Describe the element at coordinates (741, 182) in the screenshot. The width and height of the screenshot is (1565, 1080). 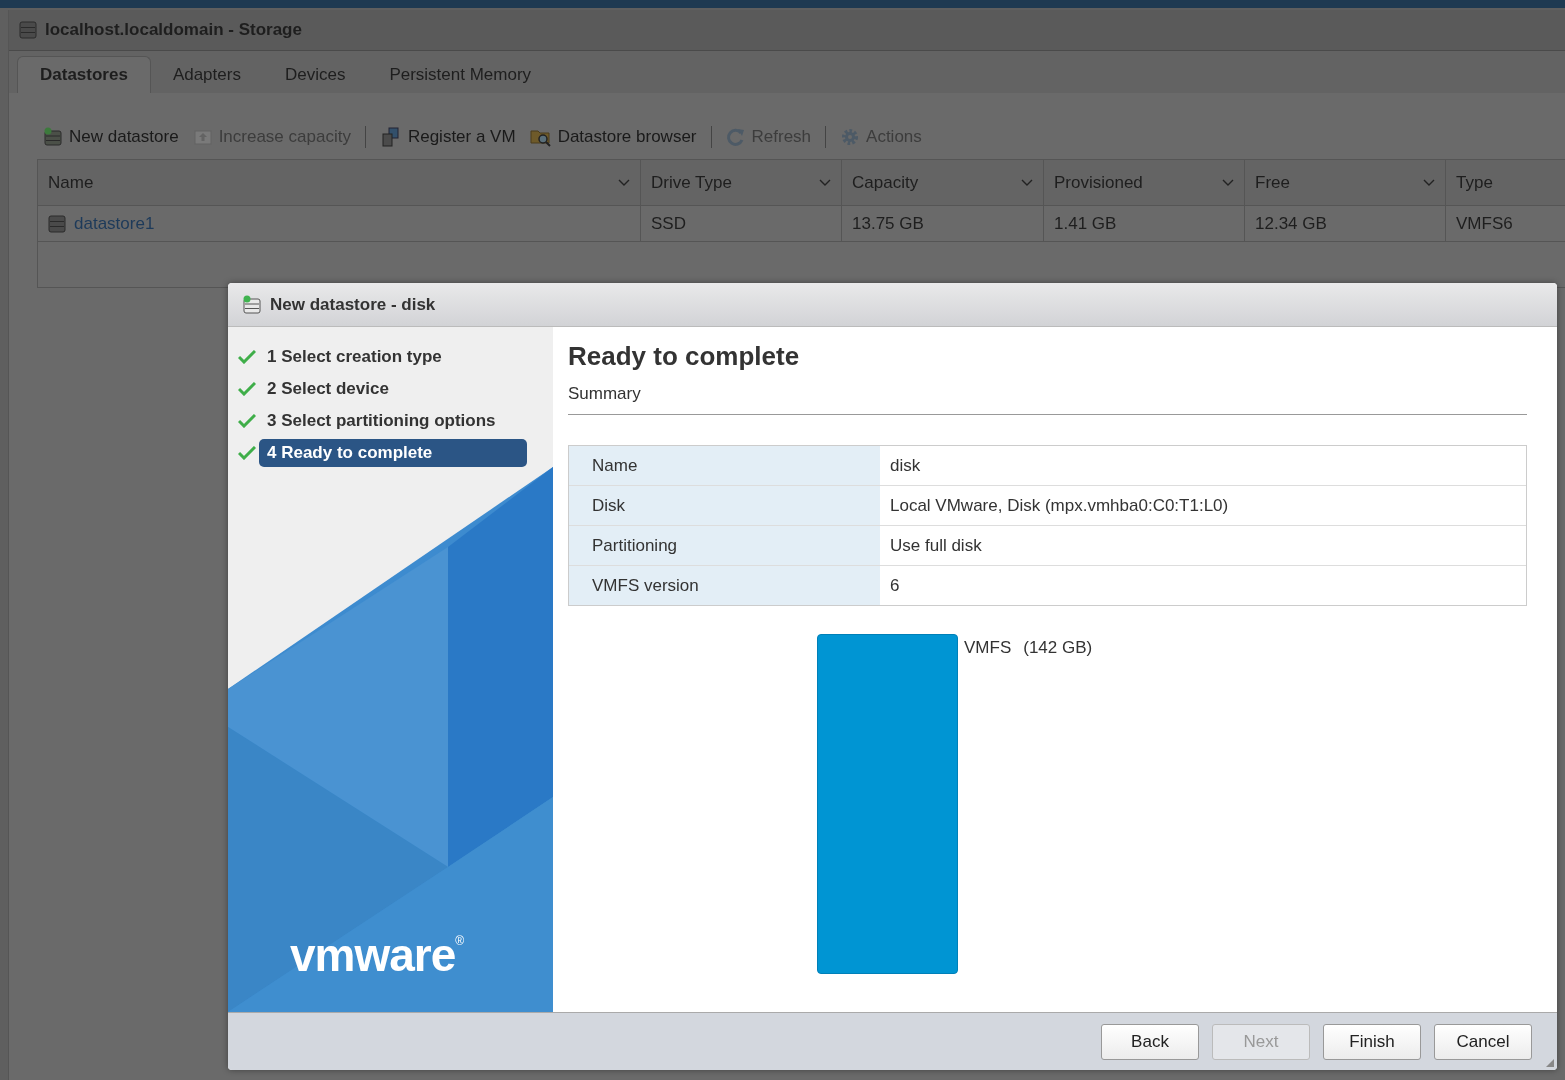
I see `column-header: Drive Type` at that location.